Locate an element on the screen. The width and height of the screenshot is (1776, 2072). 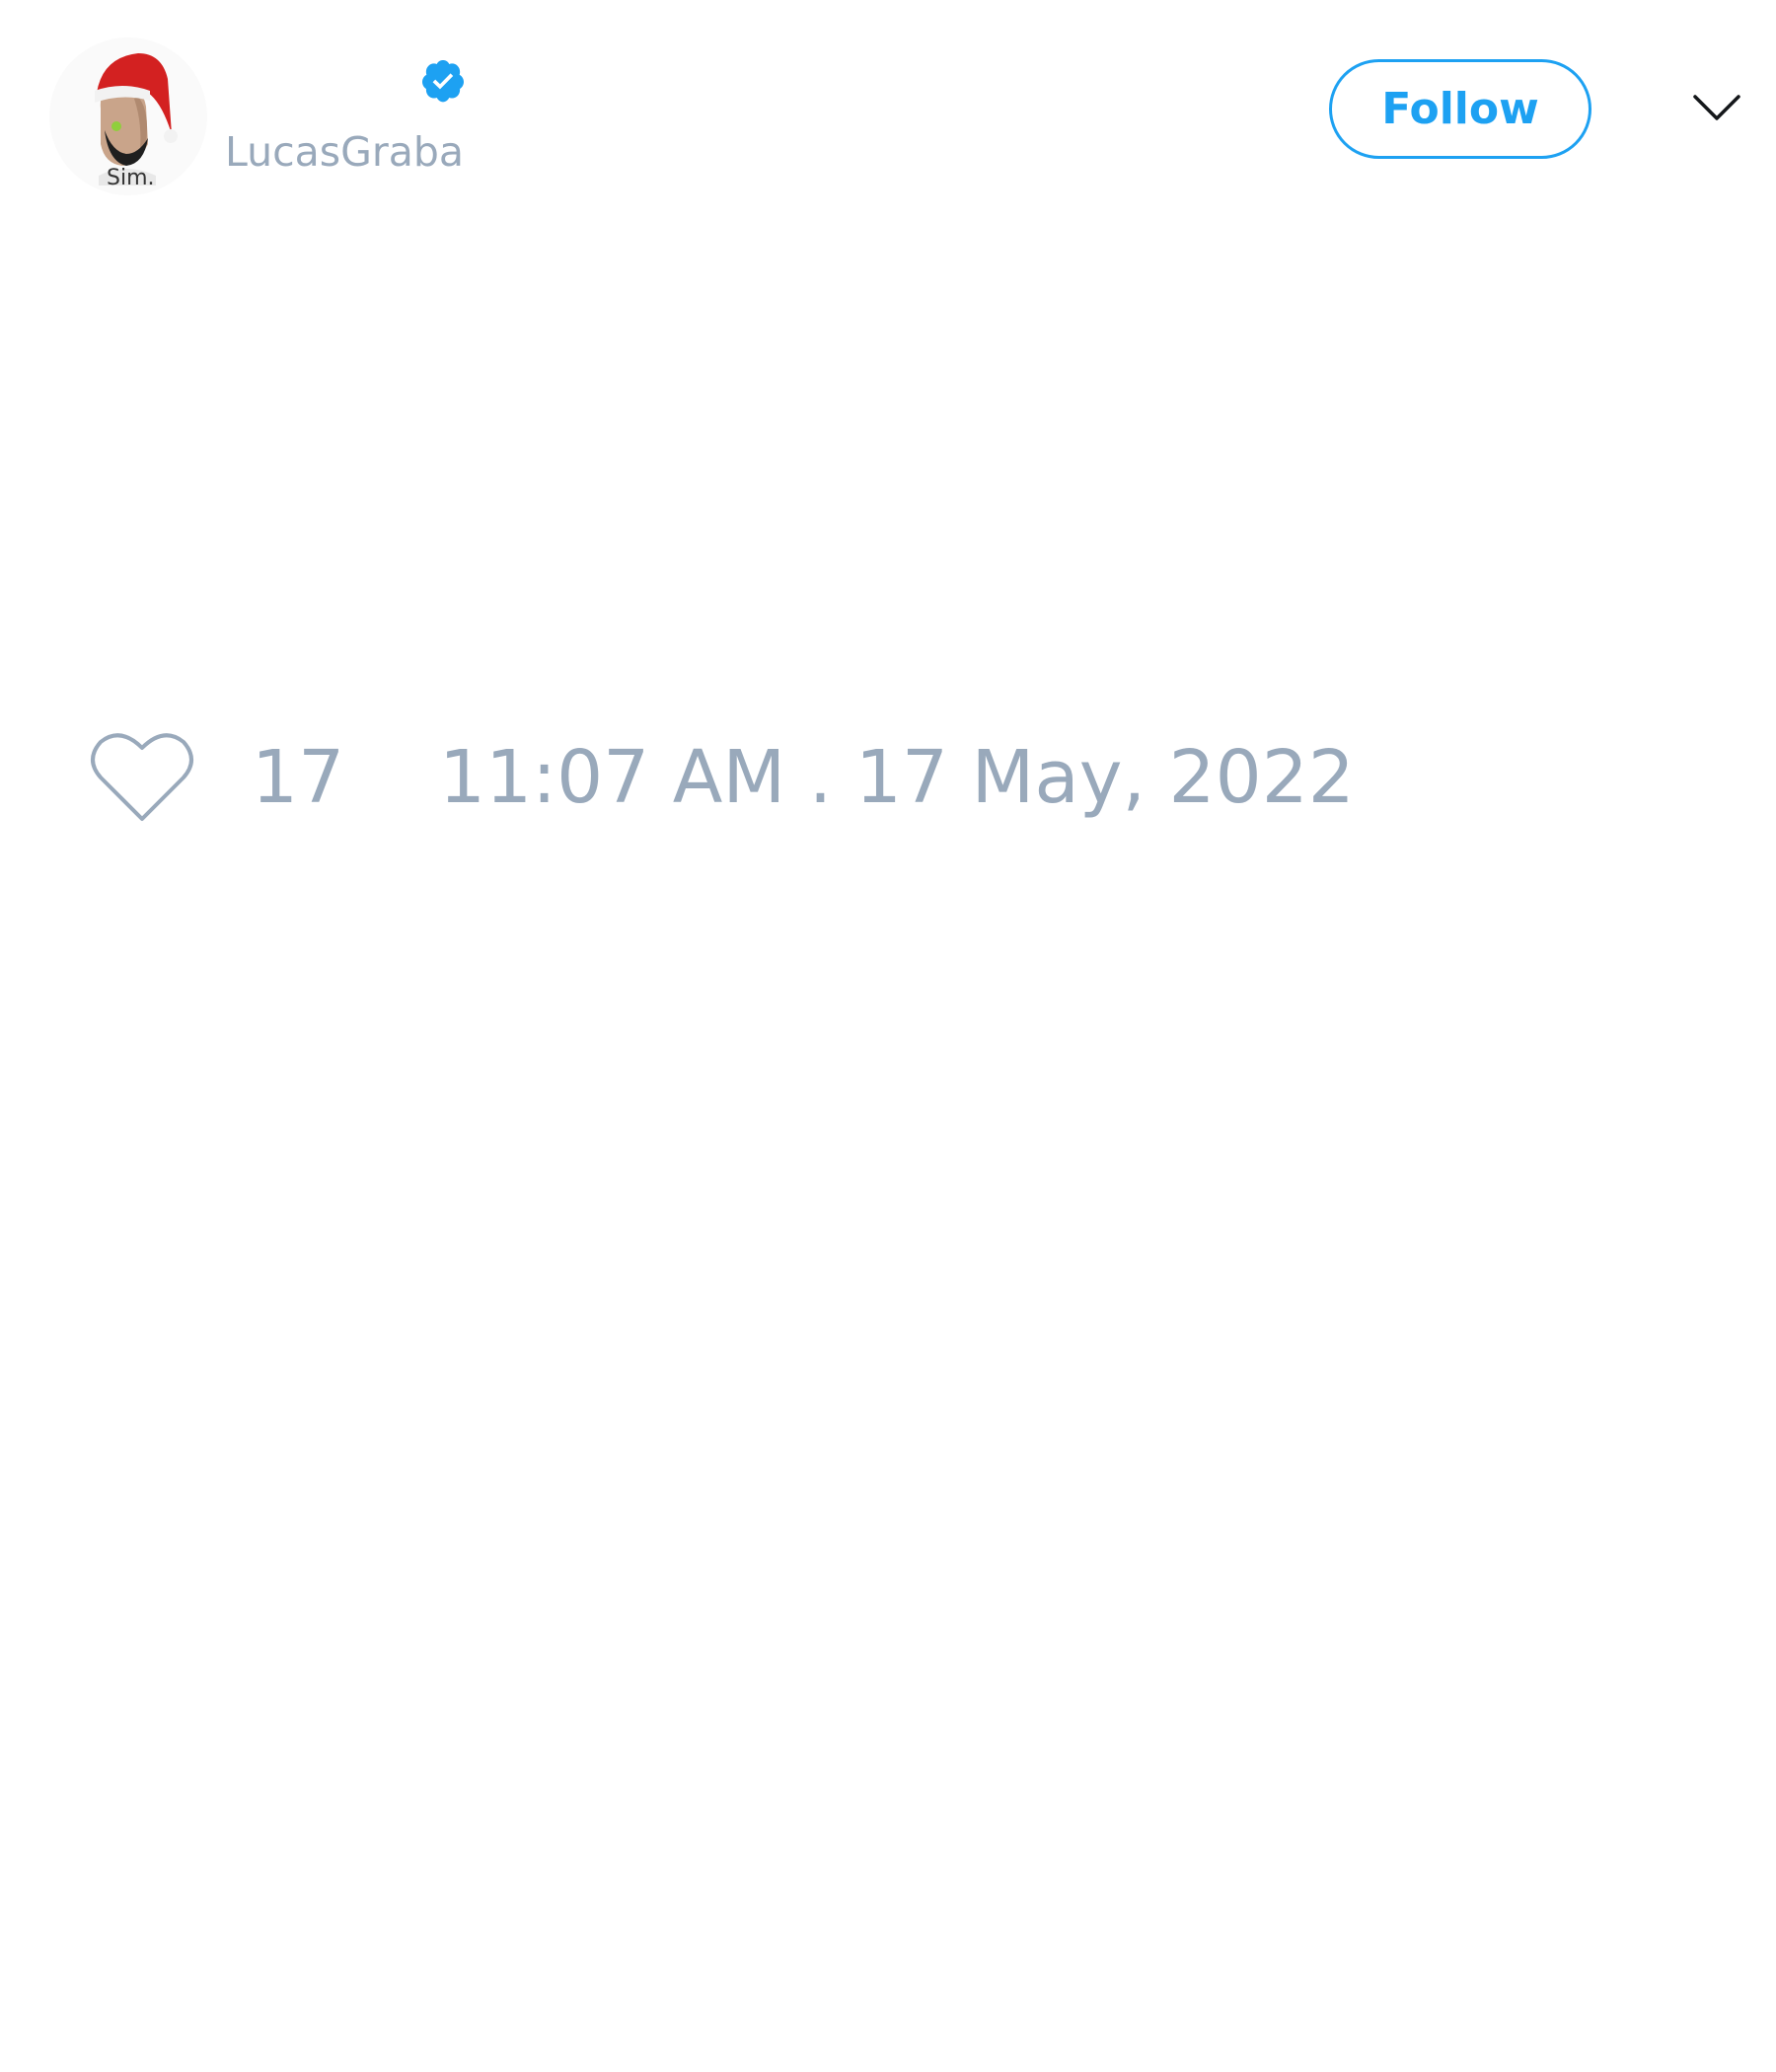
author-handle: LucasGraba is located at coordinates (344, 152).